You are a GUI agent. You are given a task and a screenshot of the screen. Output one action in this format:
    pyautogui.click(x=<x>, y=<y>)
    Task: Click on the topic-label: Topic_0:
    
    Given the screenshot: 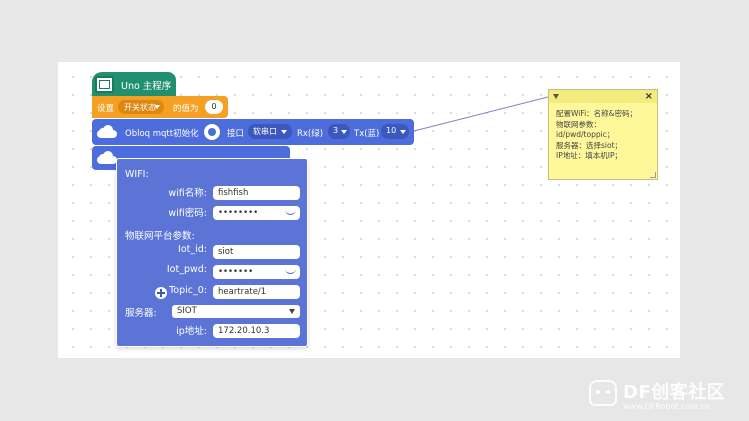 What is the action you would take?
    pyautogui.click(x=188, y=290)
    